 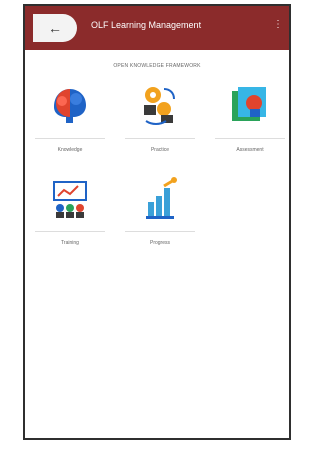 What do you see at coordinates (70, 199) in the screenshot?
I see `training-icon` at bounding box center [70, 199].